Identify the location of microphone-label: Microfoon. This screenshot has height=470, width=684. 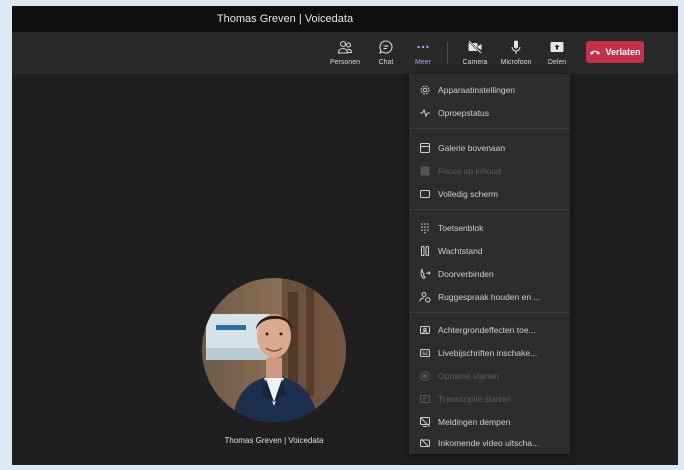
(516, 62).